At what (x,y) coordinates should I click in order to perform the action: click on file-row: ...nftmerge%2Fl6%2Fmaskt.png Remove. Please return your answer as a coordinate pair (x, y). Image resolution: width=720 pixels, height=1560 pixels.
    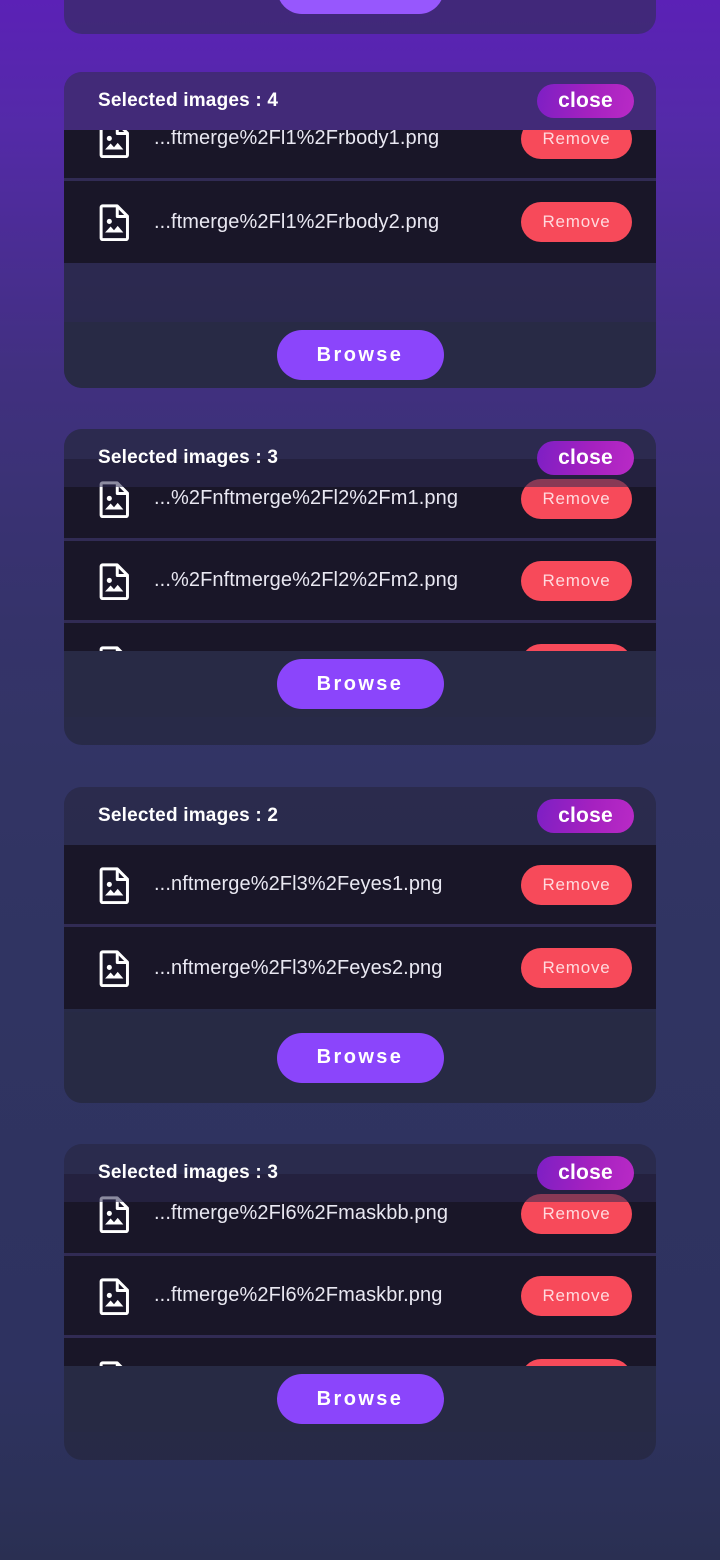
    Looking at the image, I should click on (360, 1352).